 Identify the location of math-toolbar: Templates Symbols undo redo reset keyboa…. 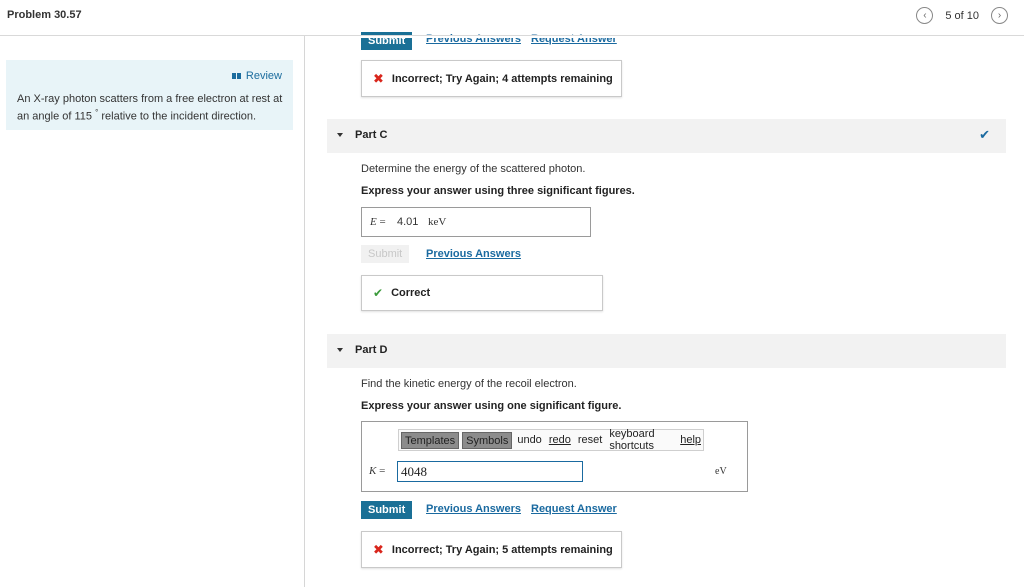
(551, 440).